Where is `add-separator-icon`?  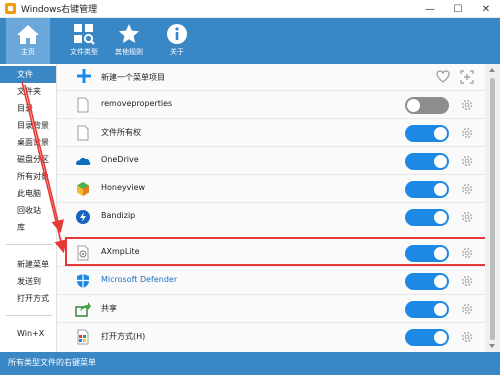
add-separator-icon is located at coordinates (467, 77).